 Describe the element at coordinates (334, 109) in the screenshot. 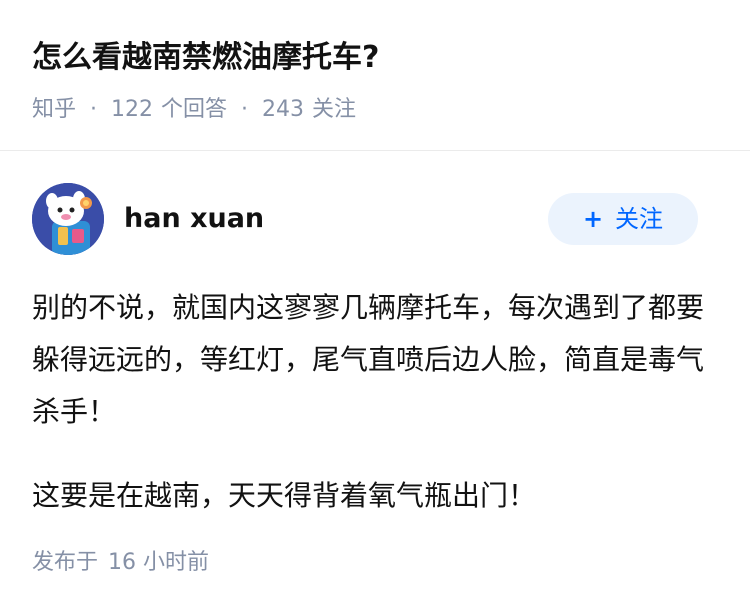

I see `followers-label: 关注` at that location.